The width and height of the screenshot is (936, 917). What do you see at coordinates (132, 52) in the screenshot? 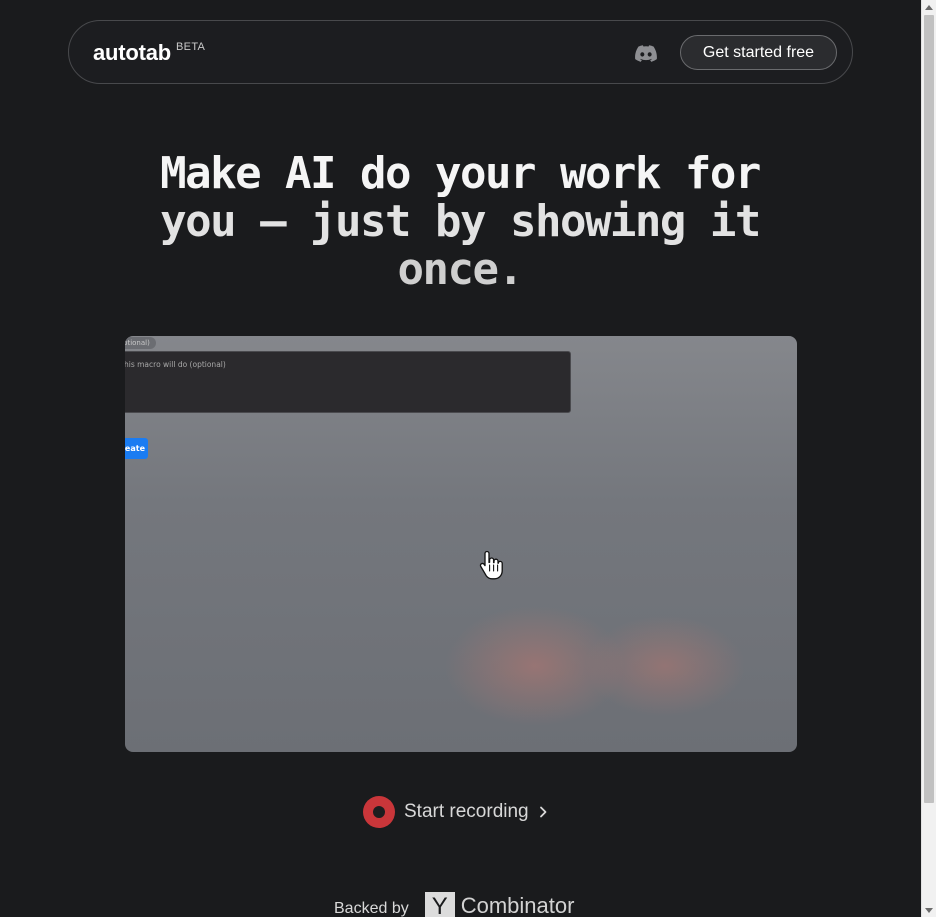
I see `brand-name: autotab` at bounding box center [132, 52].